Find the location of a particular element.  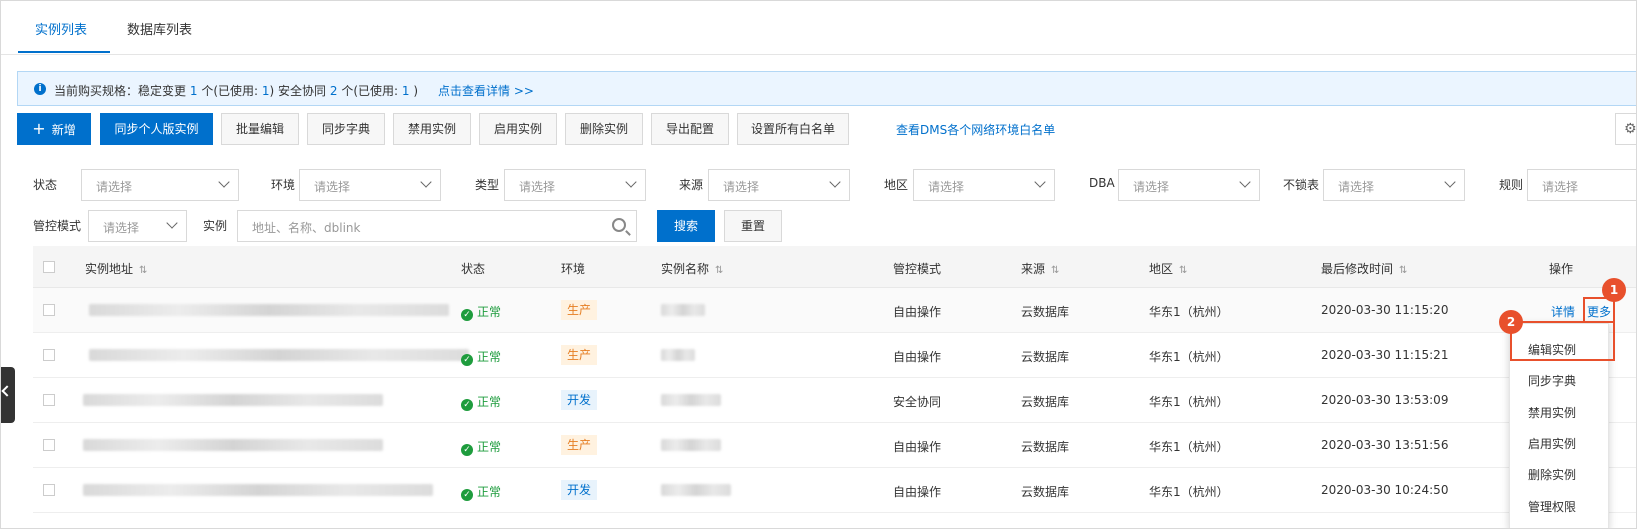

filter-control-mode-select: 请选择 is located at coordinates (137, 226).